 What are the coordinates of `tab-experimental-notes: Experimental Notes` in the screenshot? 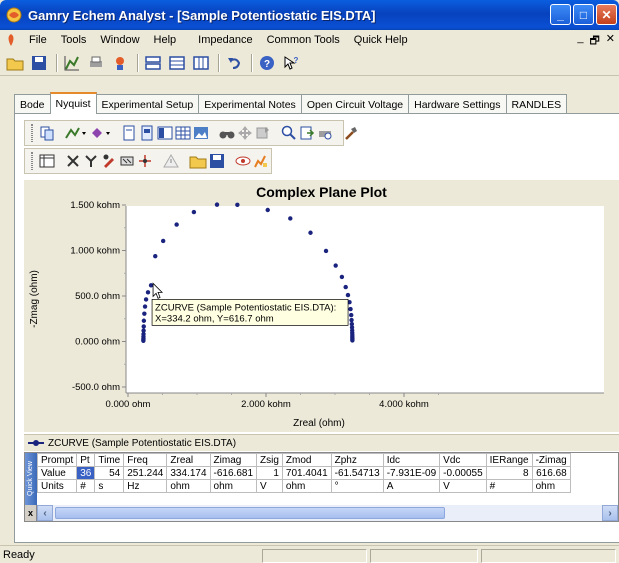 It's located at (250, 104).